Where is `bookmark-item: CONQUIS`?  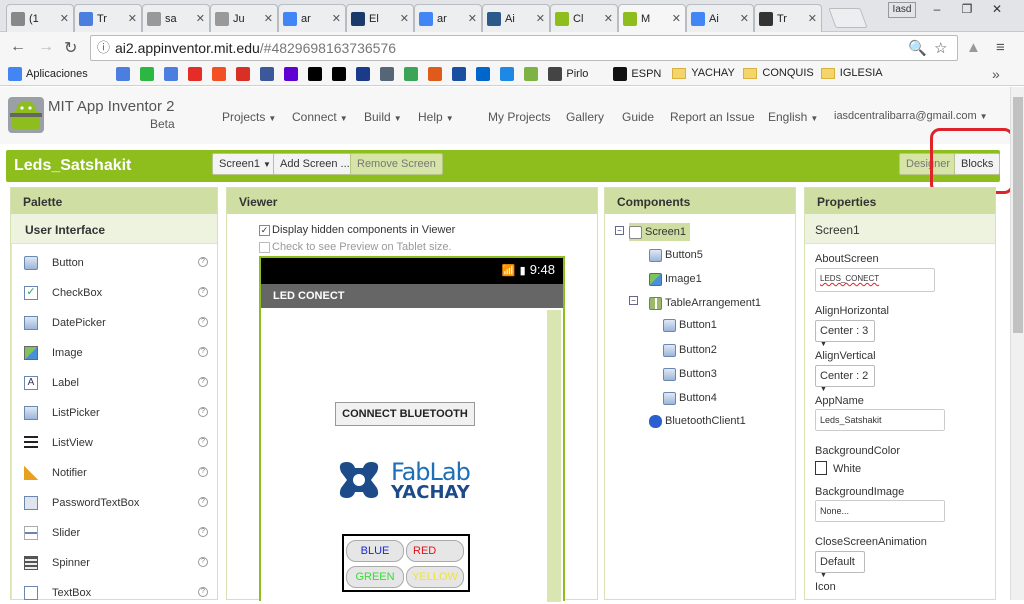
bookmark-item: CONQUIS is located at coordinates (778, 73).